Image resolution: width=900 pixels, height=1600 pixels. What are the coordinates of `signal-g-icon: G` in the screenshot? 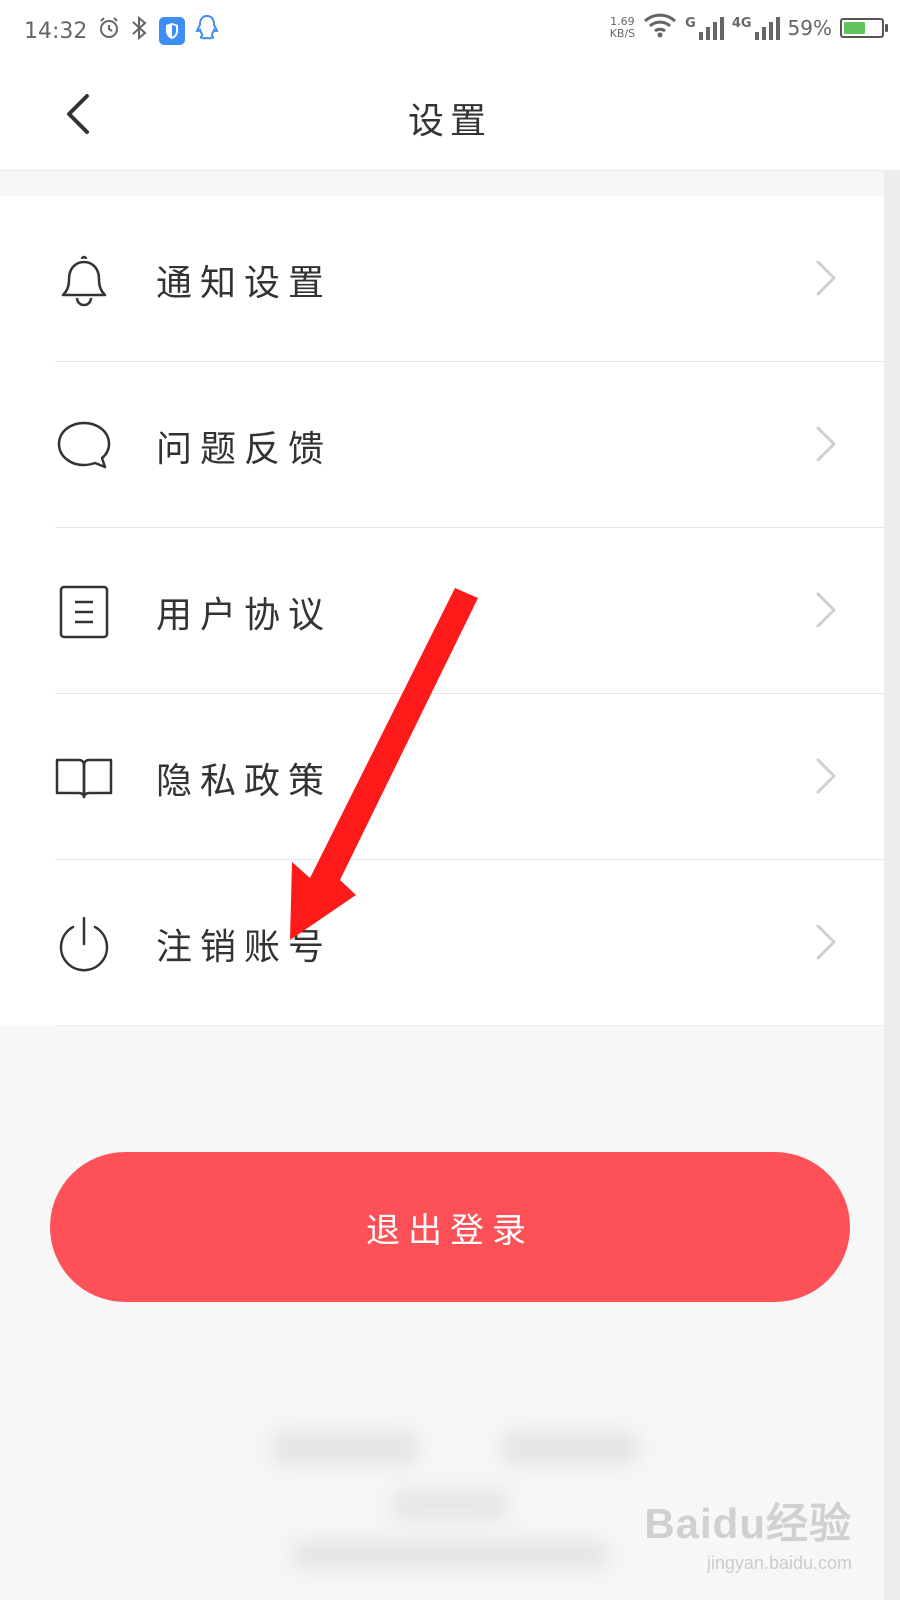 It's located at (704, 28).